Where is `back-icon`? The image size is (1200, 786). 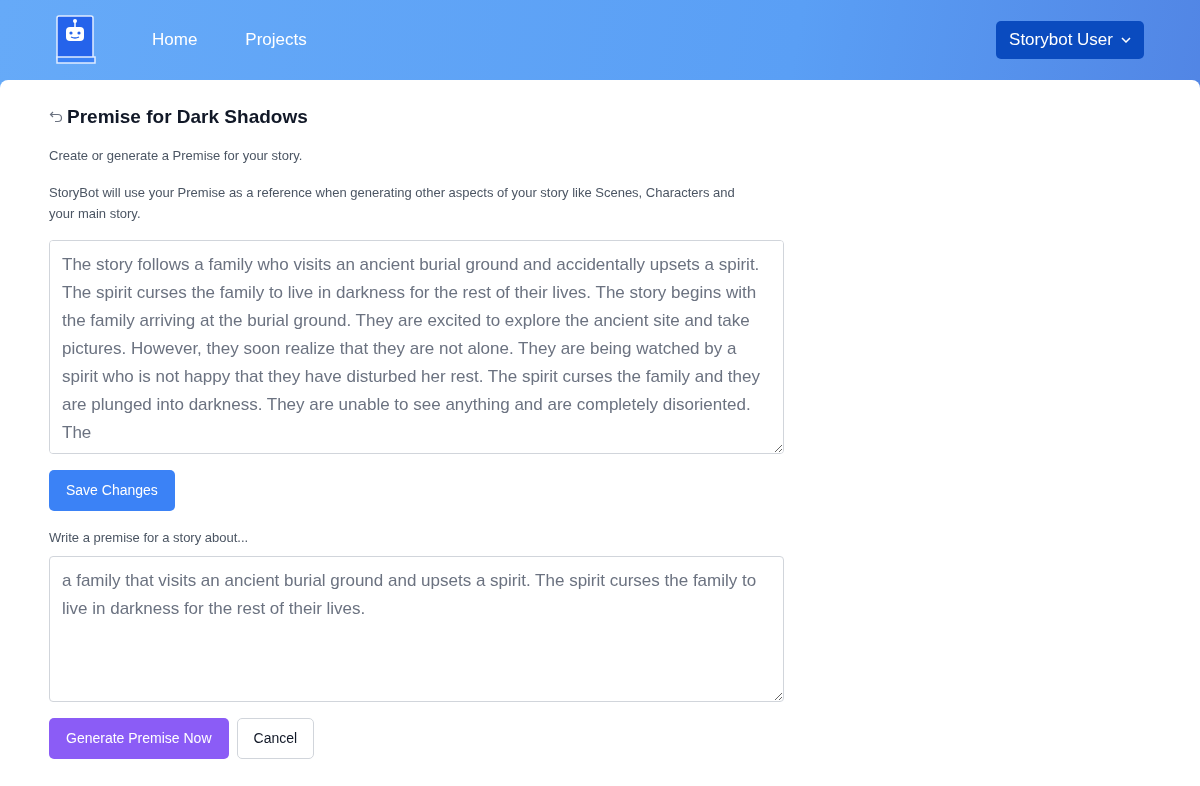 back-icon is located at coordinates (56, 117).